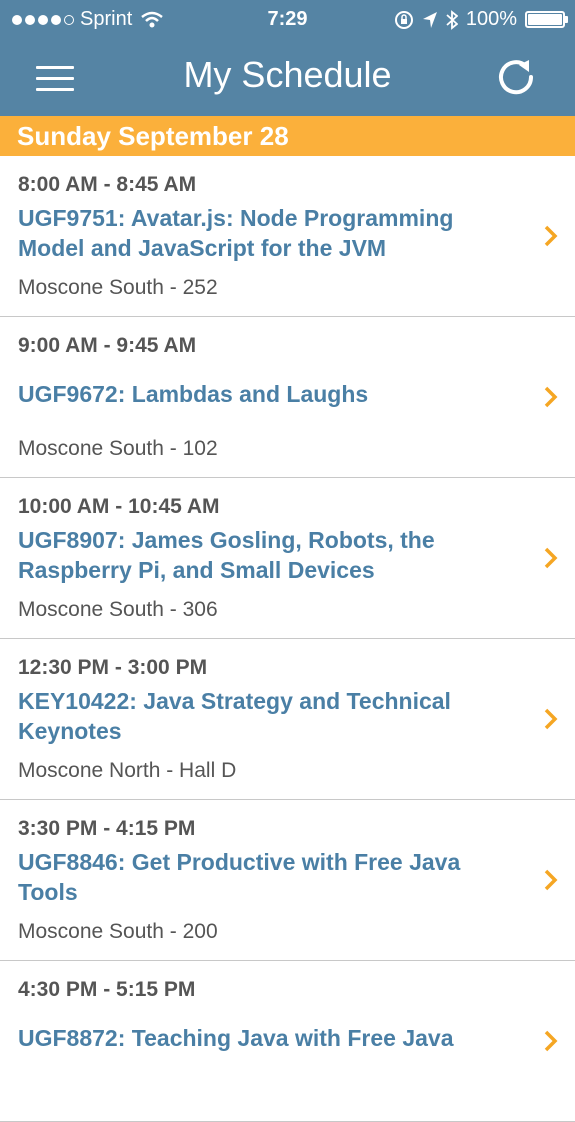 This screenshot has height=1122, width=575. What do you see at coordinates (127, 770) in the screenshot?
I see `session-room: Moscone North - Hall D` at bounding box center [127, 770].